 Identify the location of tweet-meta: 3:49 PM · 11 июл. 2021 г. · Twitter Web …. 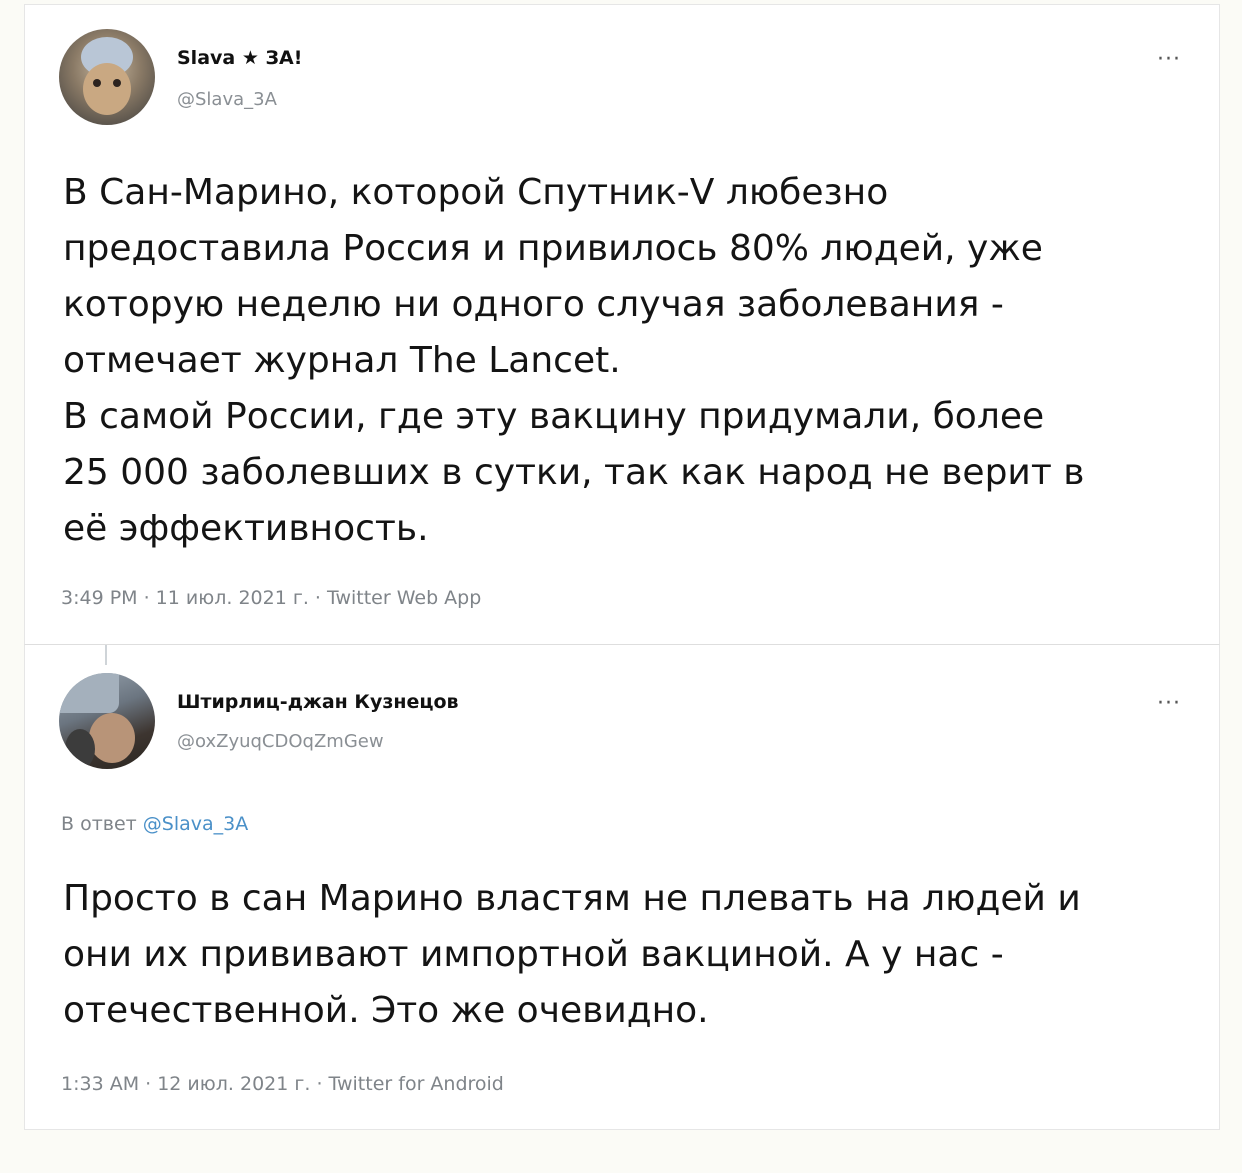
(271, 598).